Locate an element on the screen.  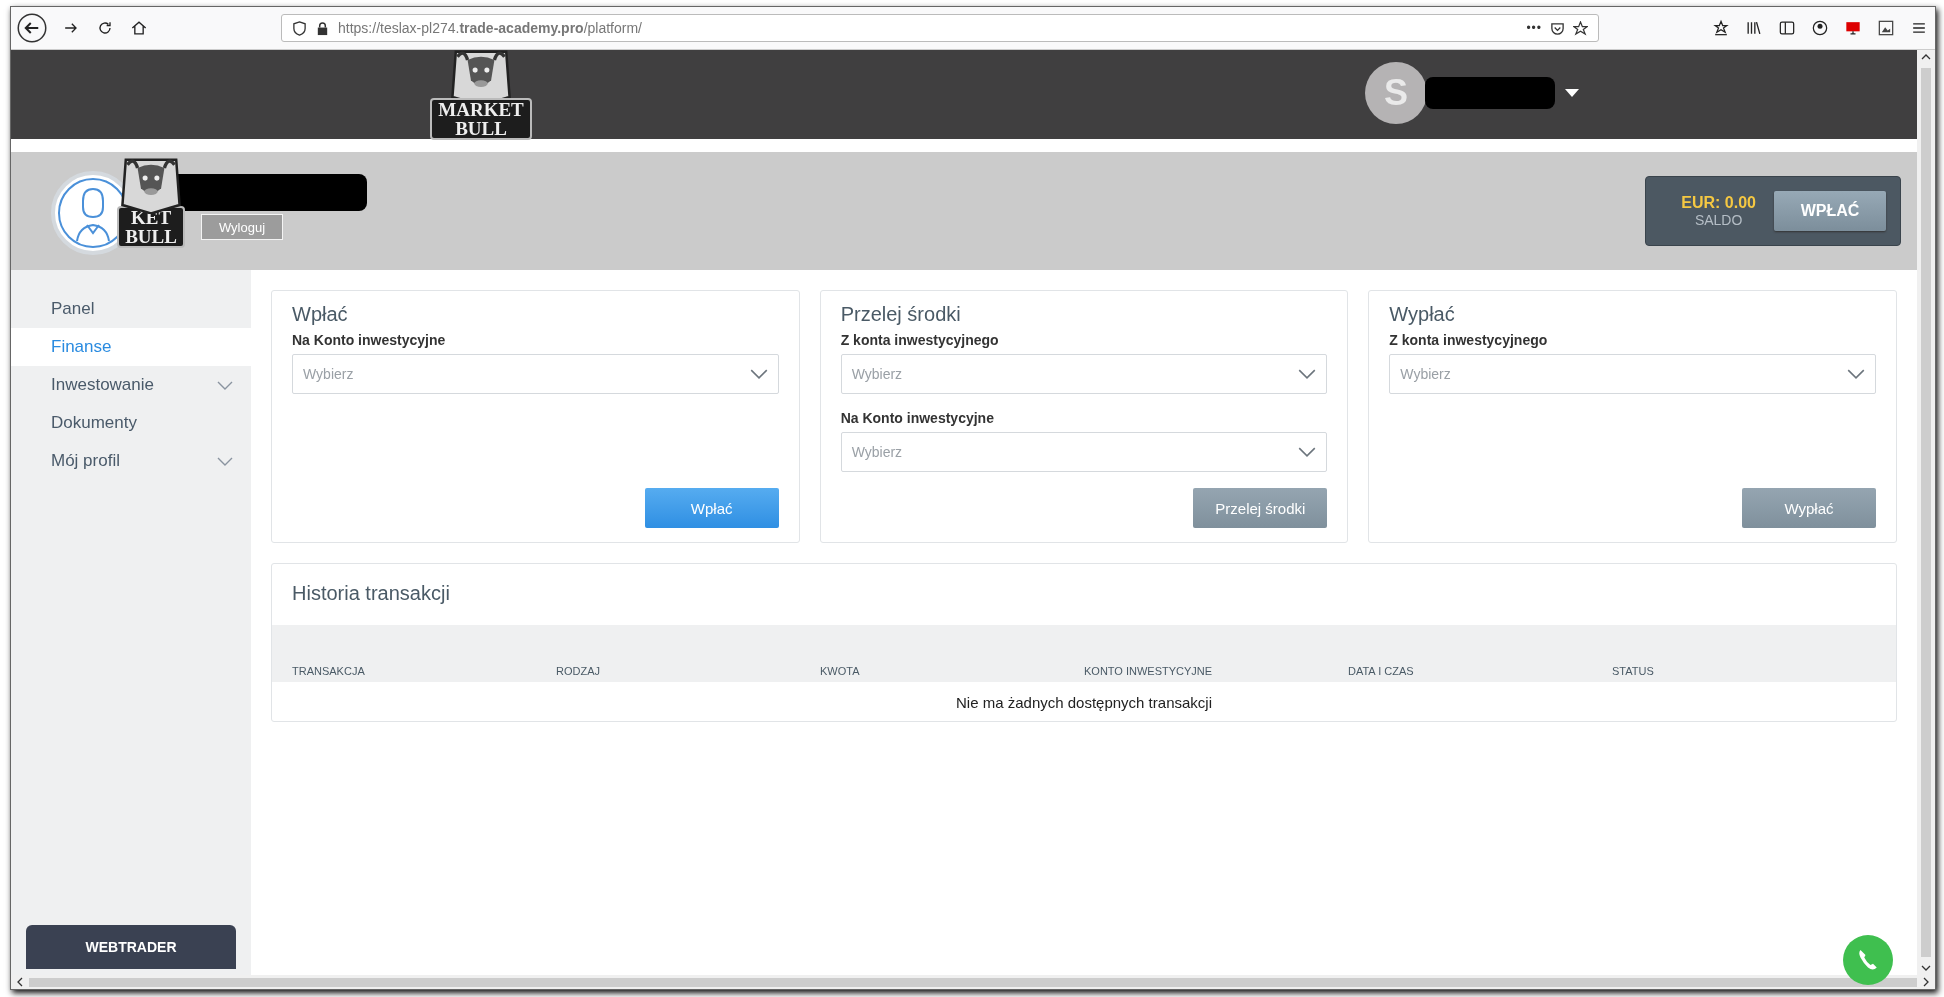
caret-icon is located at coordinates (1572, 93).